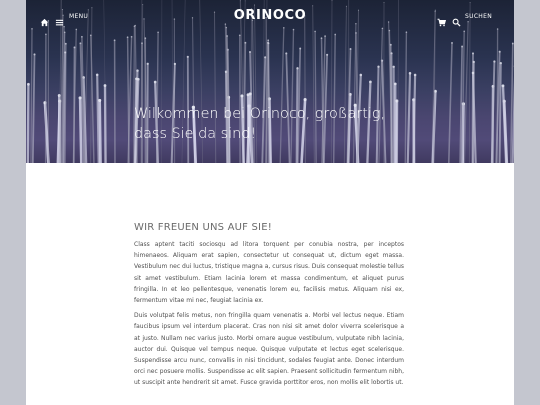  What do you see at coordinates (270, 17) in the screenshot?
I see `top-navigation: MENU ORINOCO SUCHEN` at bounding box center [270, 17].